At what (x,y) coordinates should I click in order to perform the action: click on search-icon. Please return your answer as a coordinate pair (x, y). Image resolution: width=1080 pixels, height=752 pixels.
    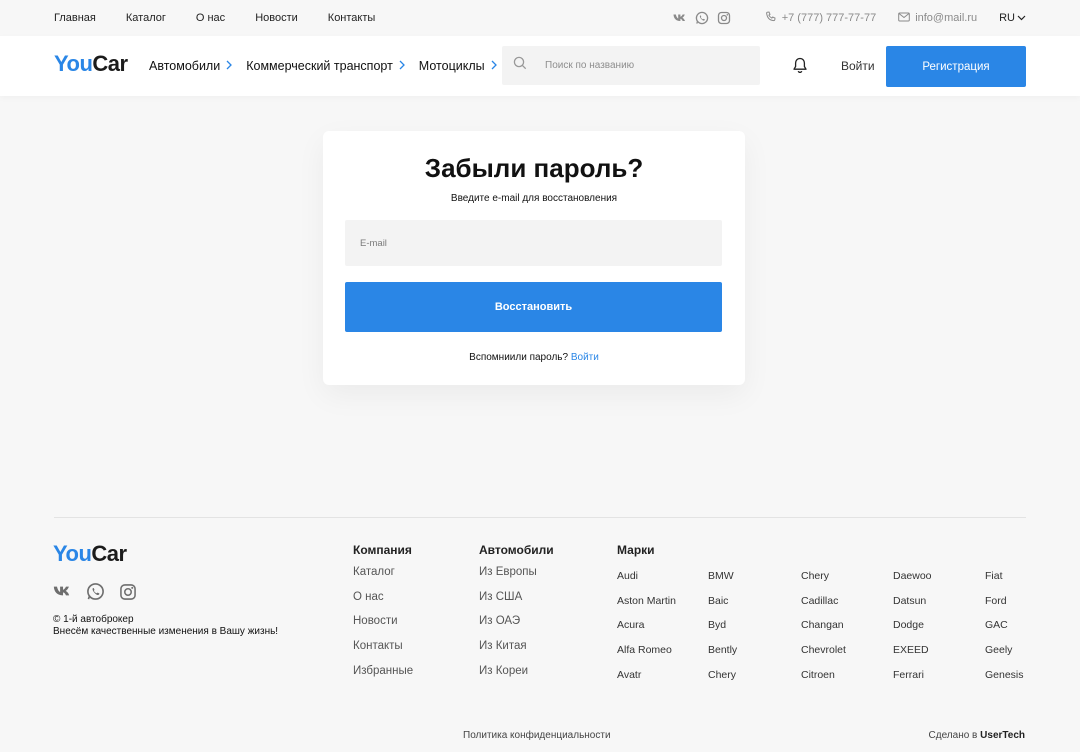
    Looking at the image, I should click on (514, 65).